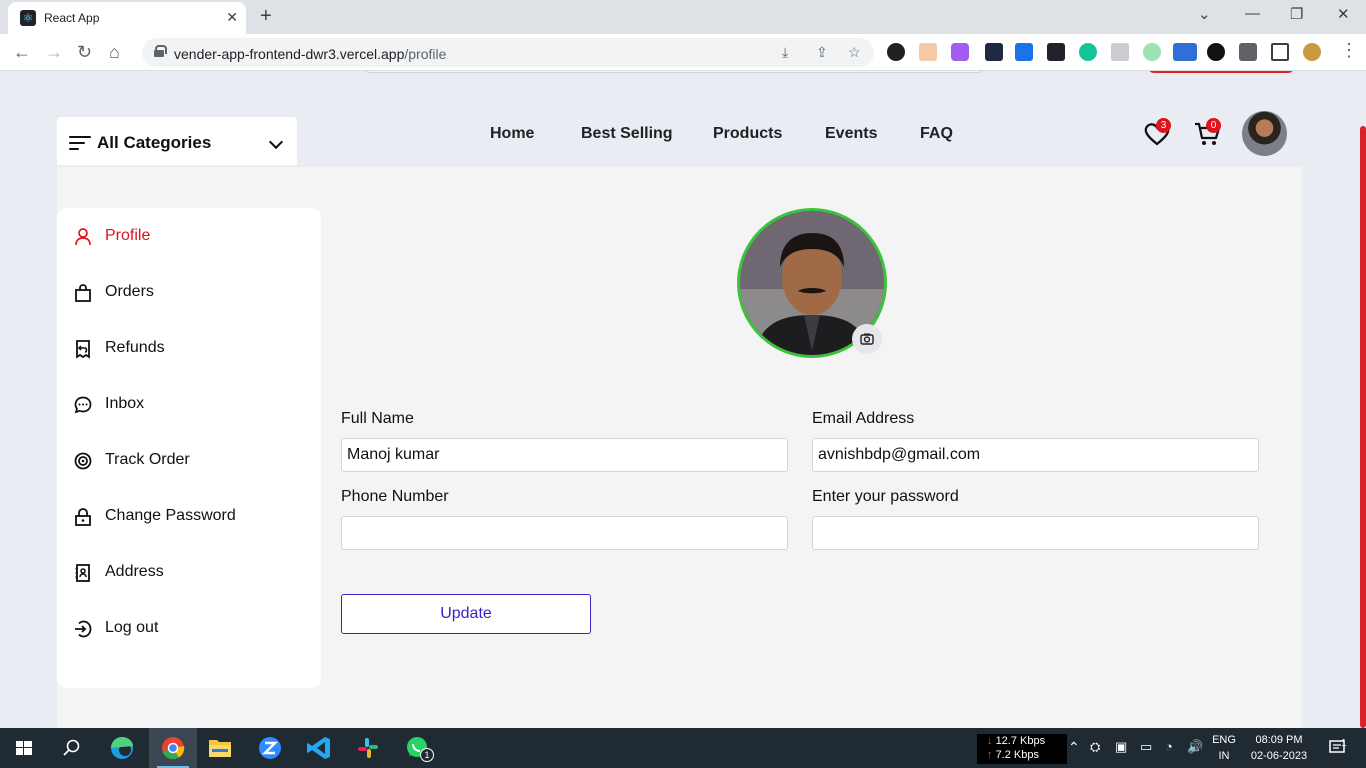 The height and width of the screenshot is (768, 1366). I want to click on categories-dropdown: All Categories, so click(177, 141).